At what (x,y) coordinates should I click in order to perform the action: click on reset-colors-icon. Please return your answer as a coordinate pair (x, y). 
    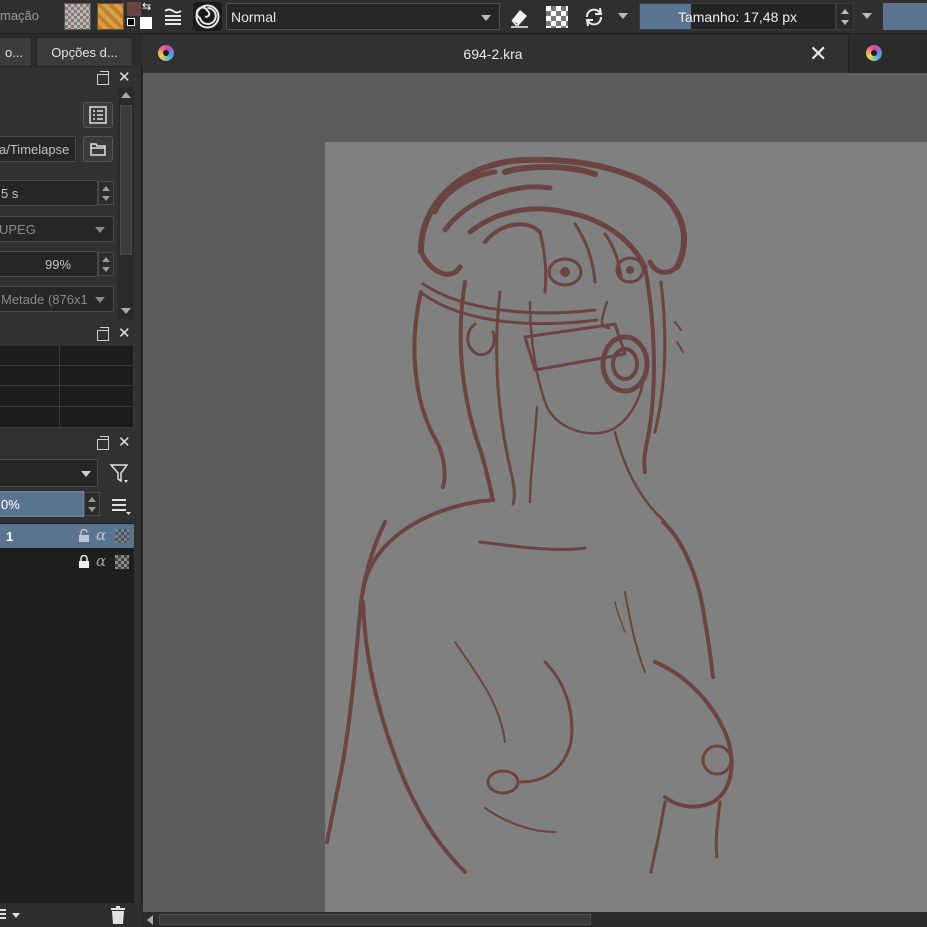
    Looking at the image, I should click on (131, 22).